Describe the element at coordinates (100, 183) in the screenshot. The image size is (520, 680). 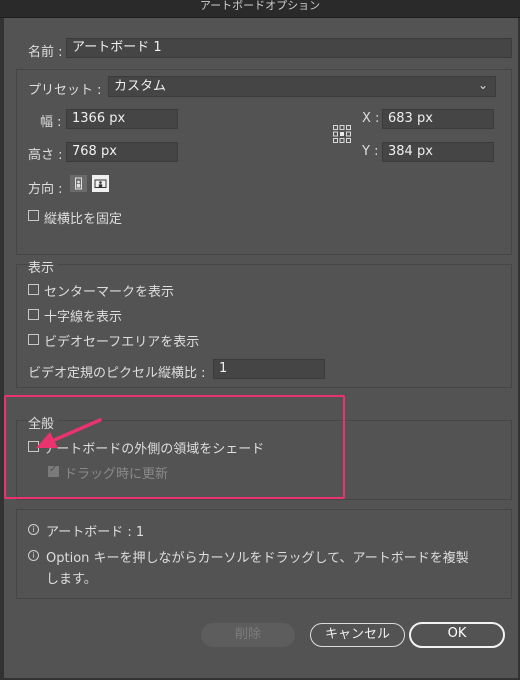
I see `landscape-orientation-icon` at that location.